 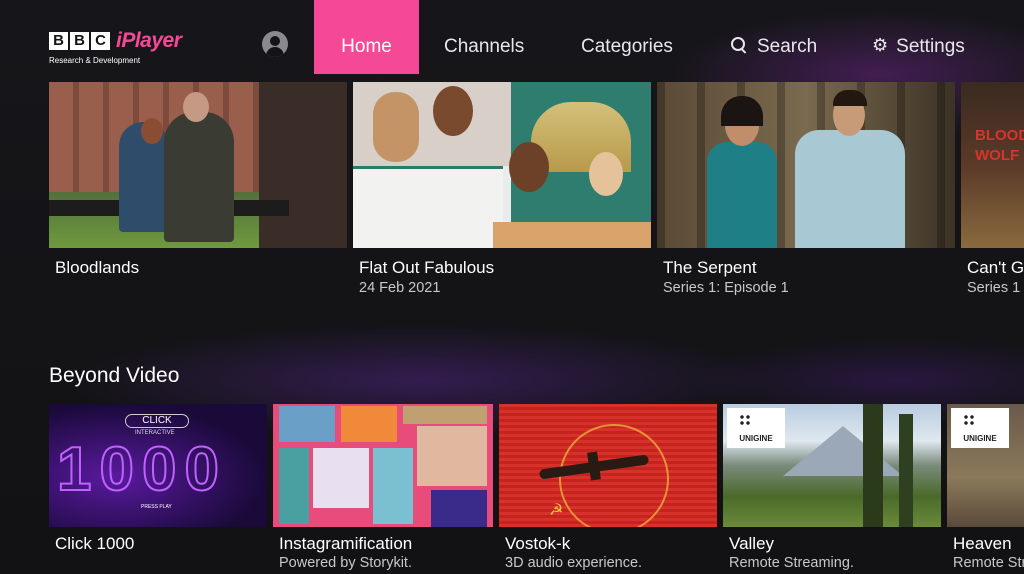 I want to click on vostok-k-thumbnail: ☭, so click(x=608, y=465).